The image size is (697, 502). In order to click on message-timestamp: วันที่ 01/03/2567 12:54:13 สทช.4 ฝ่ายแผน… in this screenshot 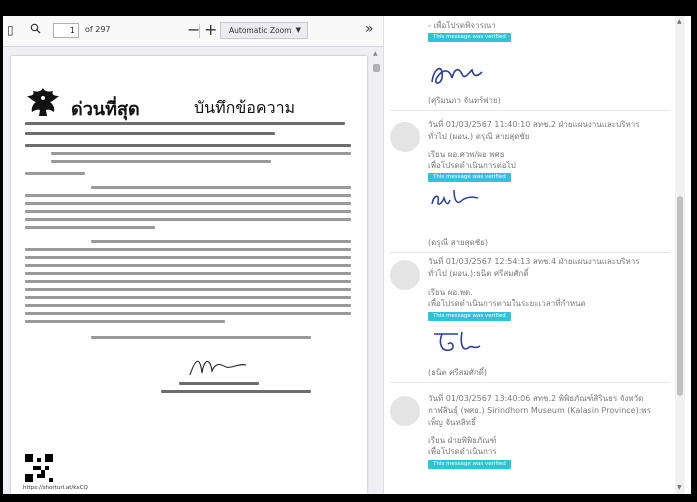, I will do `click(534, 267)`.